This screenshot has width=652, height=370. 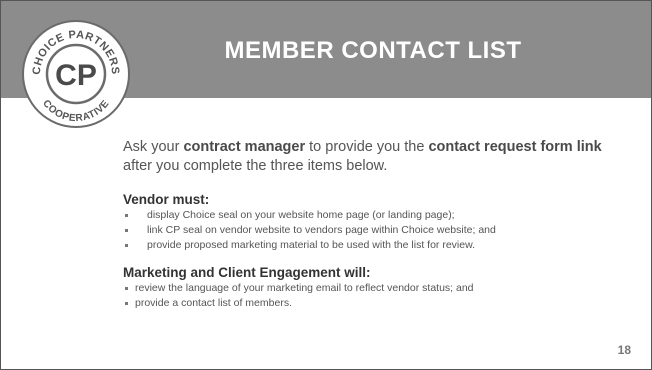 I want to click on intro-bold-1: contract manager, so click(x=244, y=147).